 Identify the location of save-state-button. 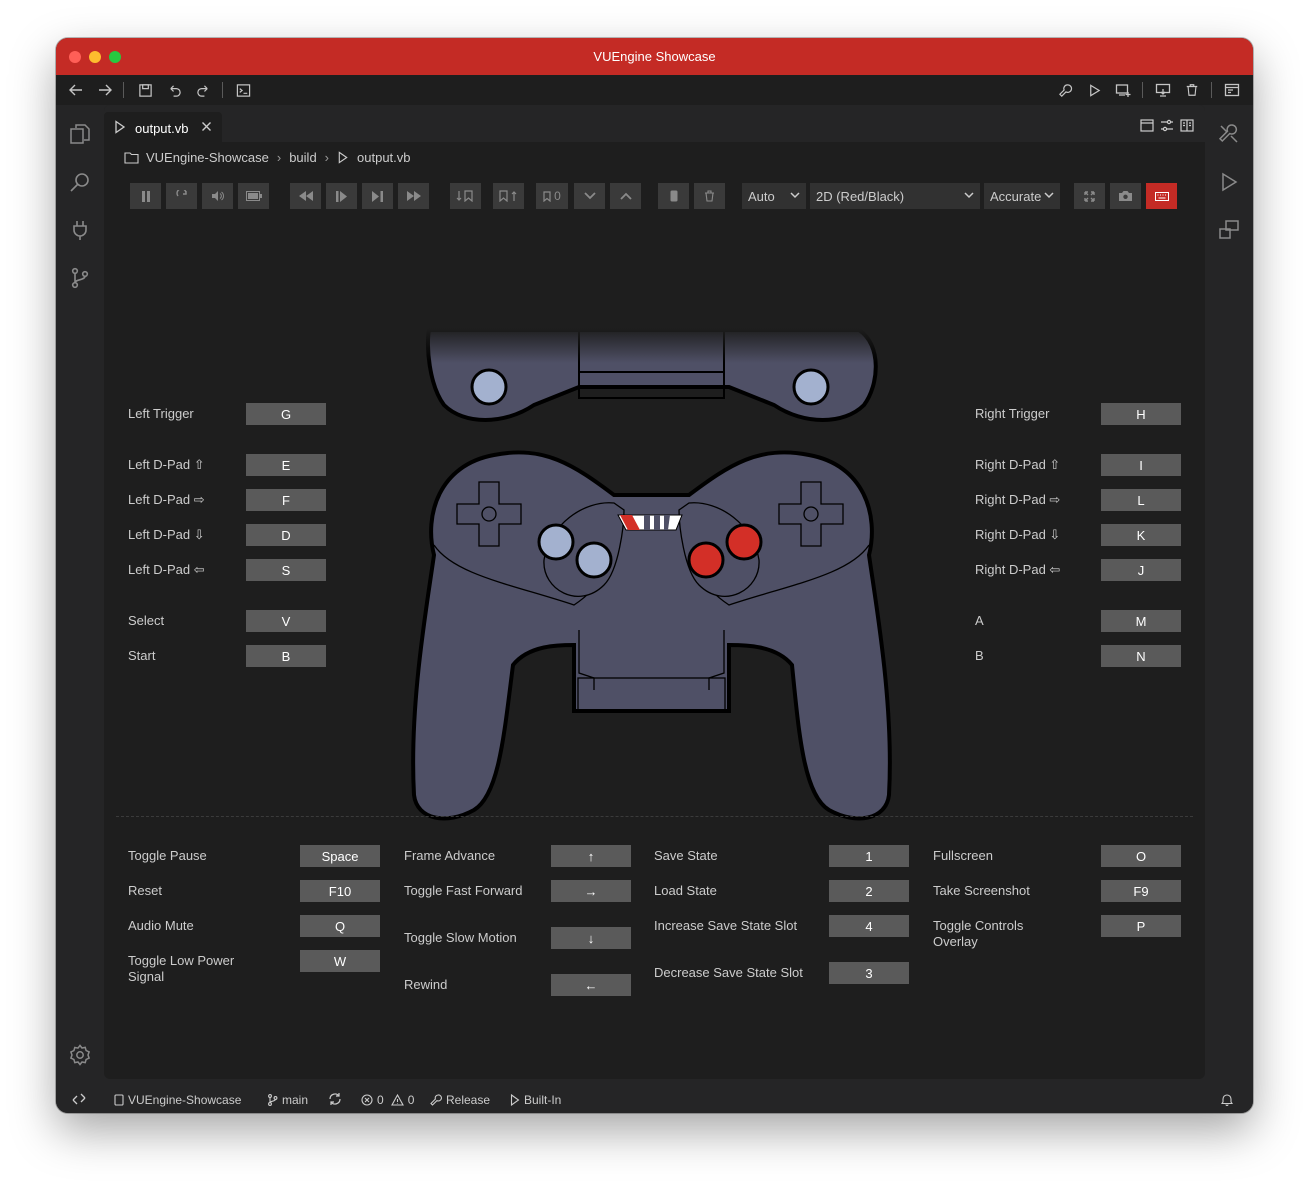
(465, 196).